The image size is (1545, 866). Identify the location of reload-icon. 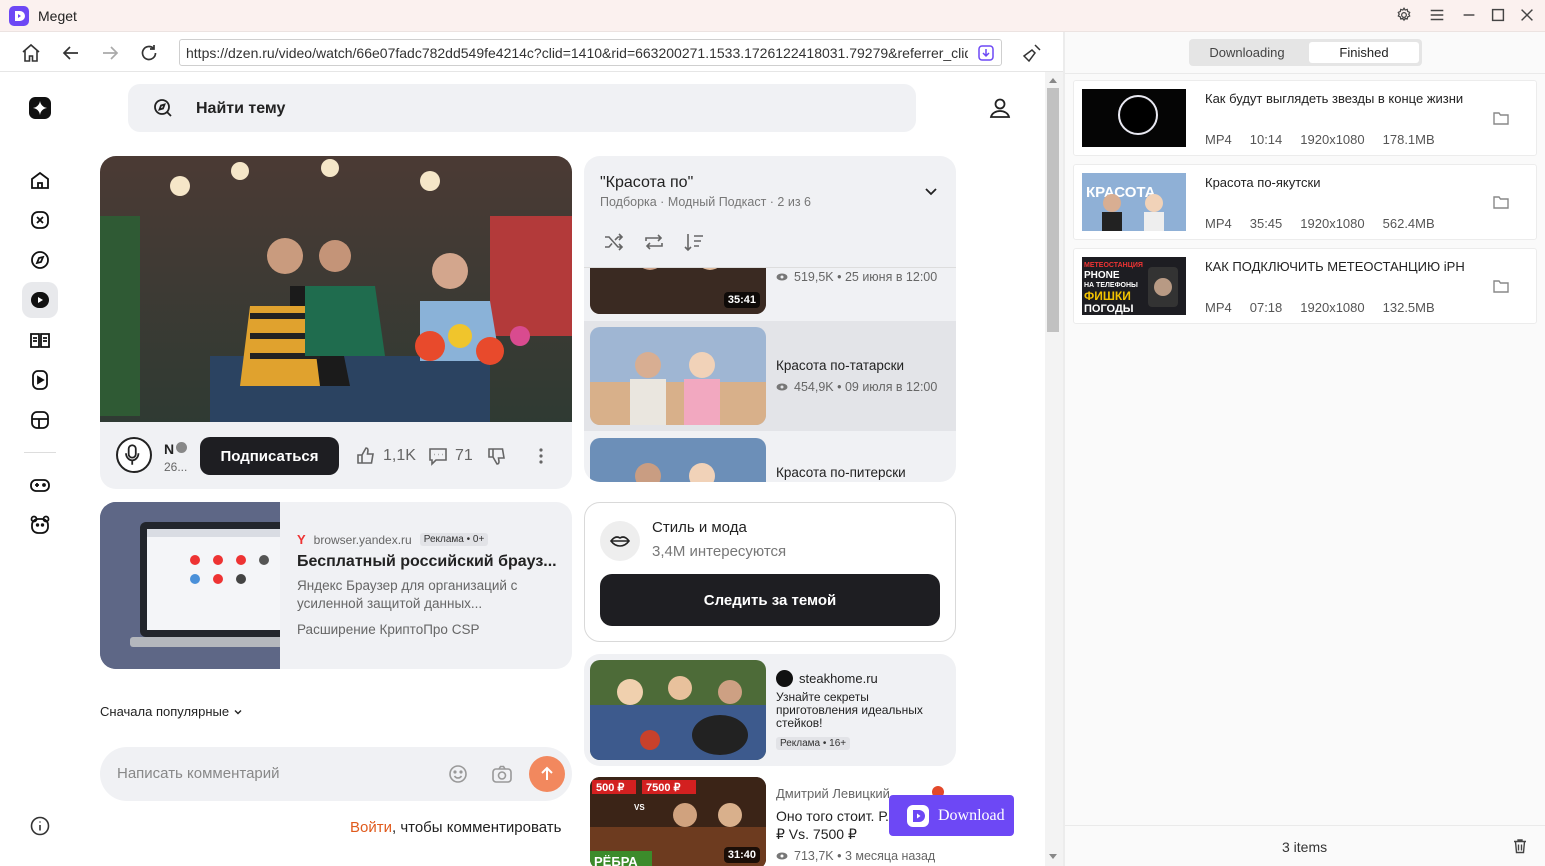
(149, 53).